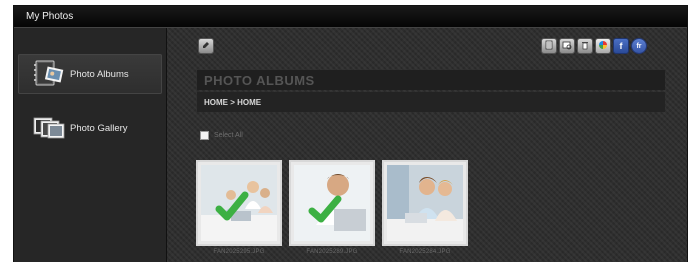 This screenshot has width=691, height=262. What do you see at coordinates (239, 252) in the screenshot?
I see `photo-filename-1: FAN2025295.JPG` at bounding box center [239, 252].